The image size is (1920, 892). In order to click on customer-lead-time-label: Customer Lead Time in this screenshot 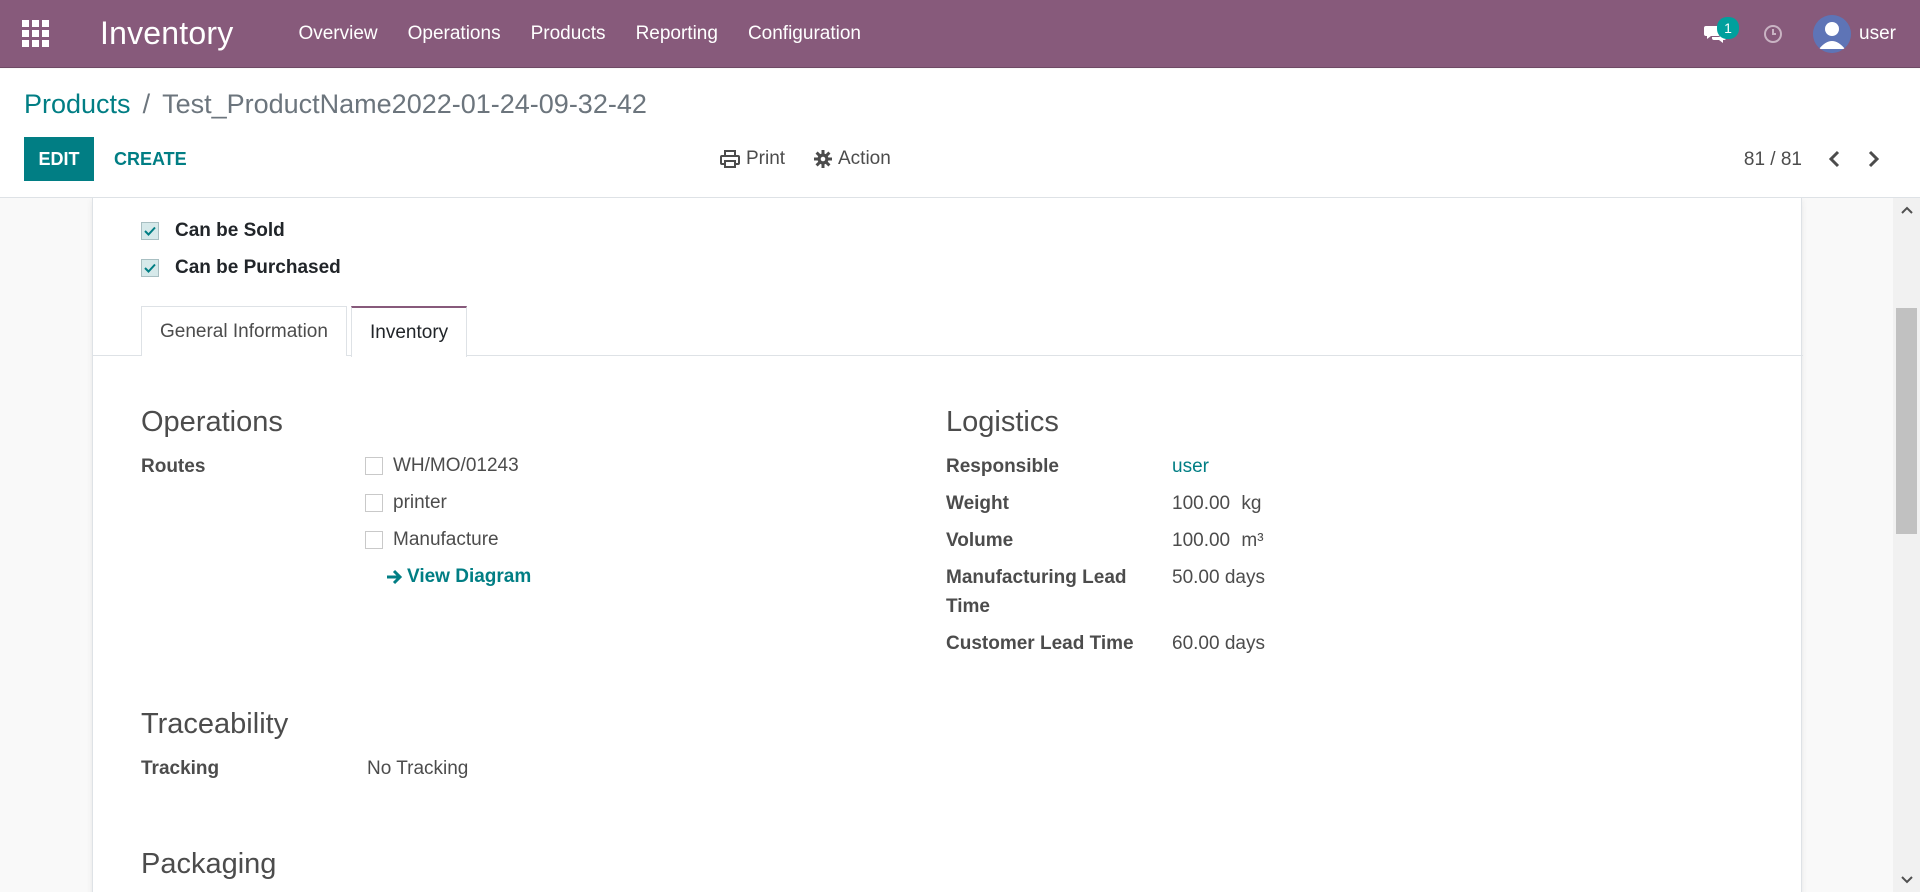, I will do `click(1040, 643)`.